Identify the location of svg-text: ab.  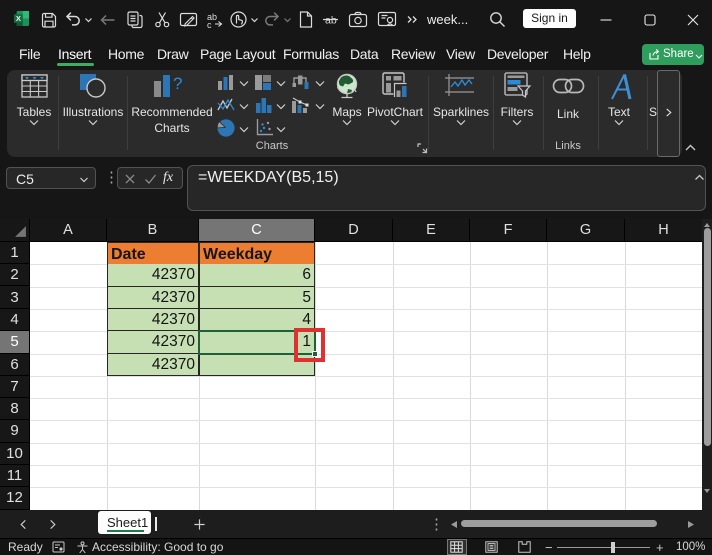
(331, 21).